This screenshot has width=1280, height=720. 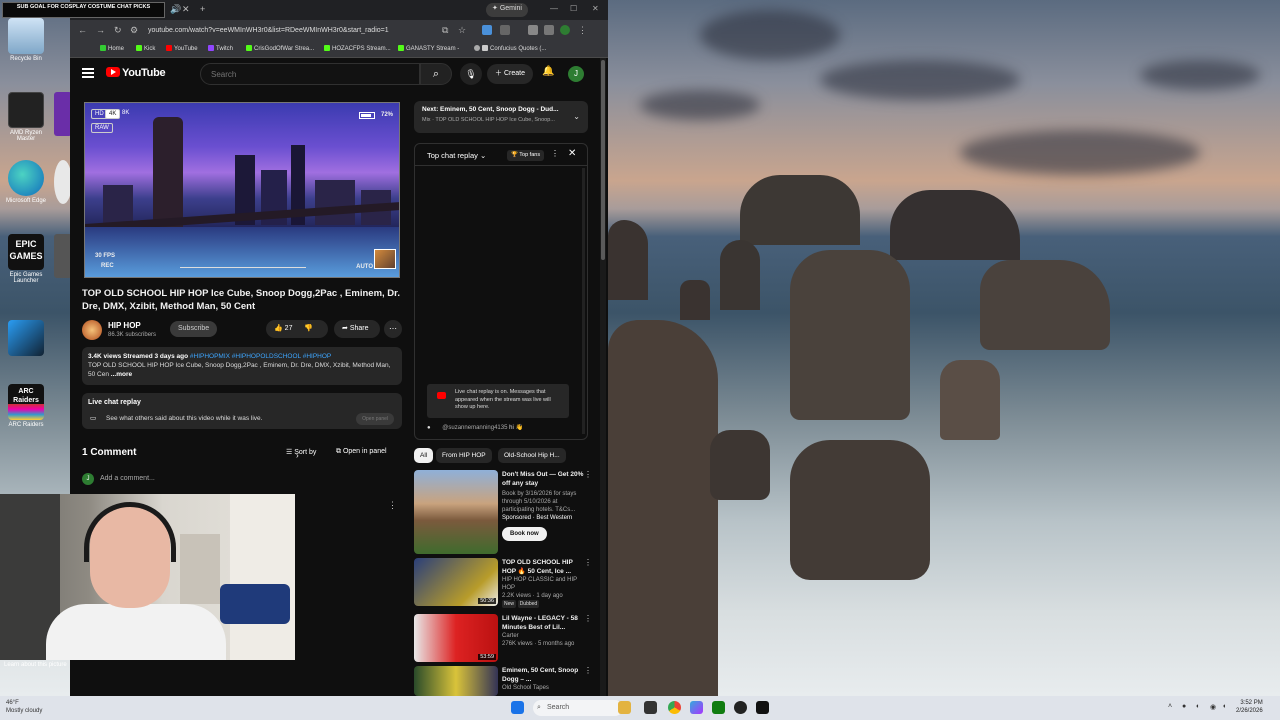 I want to click on tab-close-icon: ✕, so click(x=186, y=9).